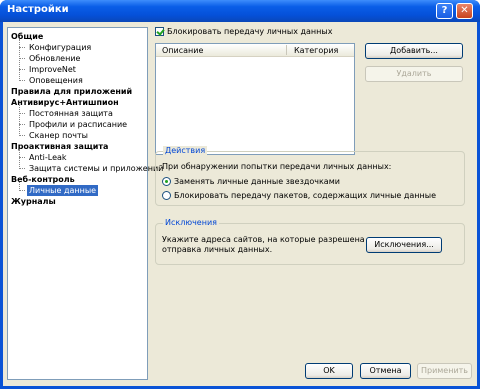 The width and height of the screenshot is (480, 389). I want to click on personal-data-list: Описание Категория, so click(255, 99).